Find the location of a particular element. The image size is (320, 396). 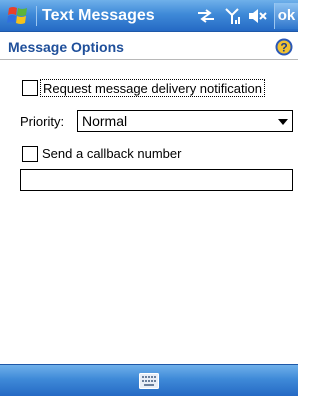

title-bar: Text Messages ok is located at coordinates (149, 16).